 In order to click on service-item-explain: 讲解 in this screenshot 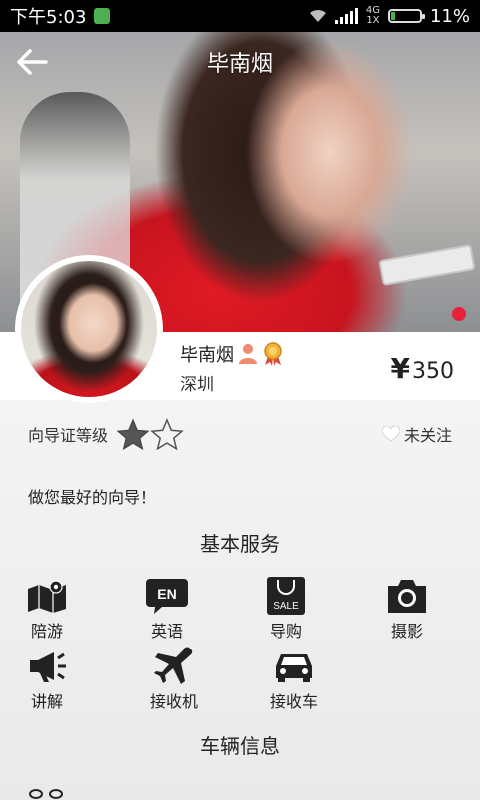, I will do `click(48, 679)`.